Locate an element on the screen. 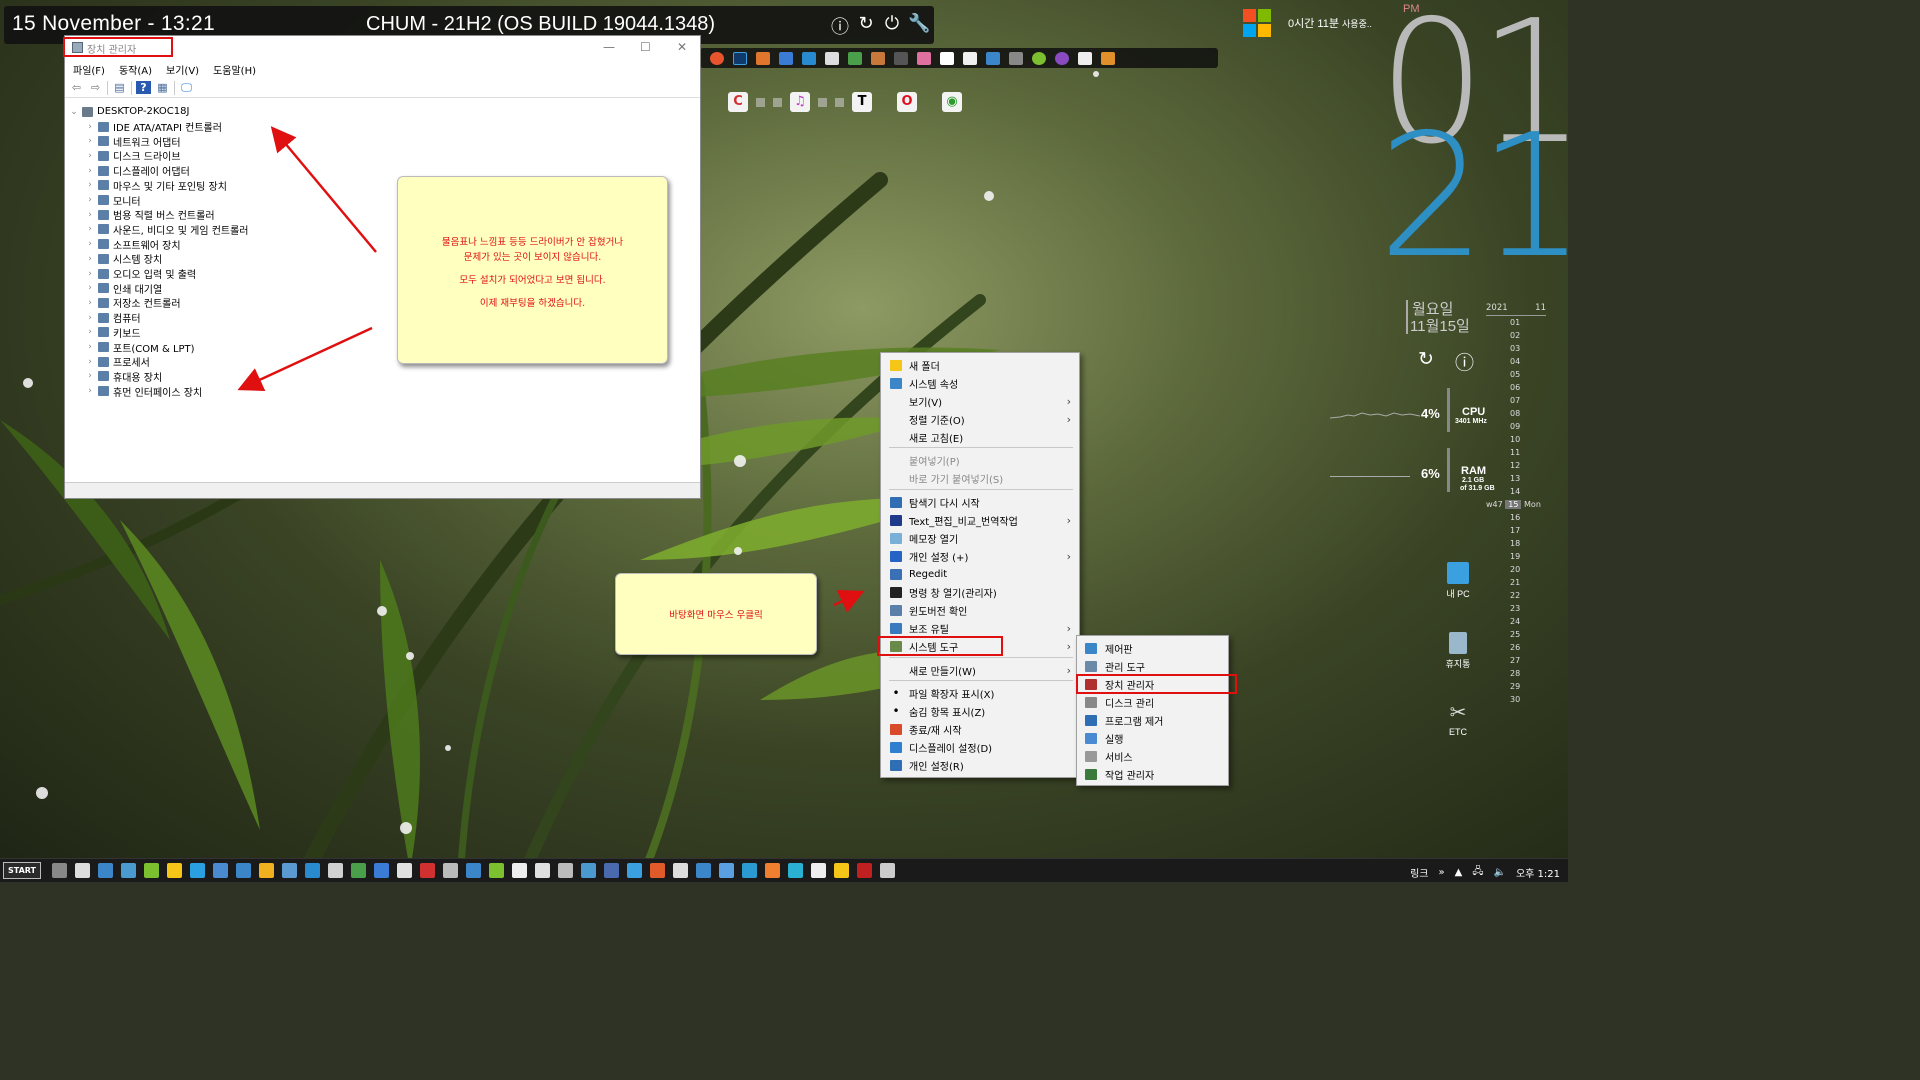 The width and height of the screenshot is (1920, 1080). restart-icon: ↻ is located at coordinates (1426, 359).